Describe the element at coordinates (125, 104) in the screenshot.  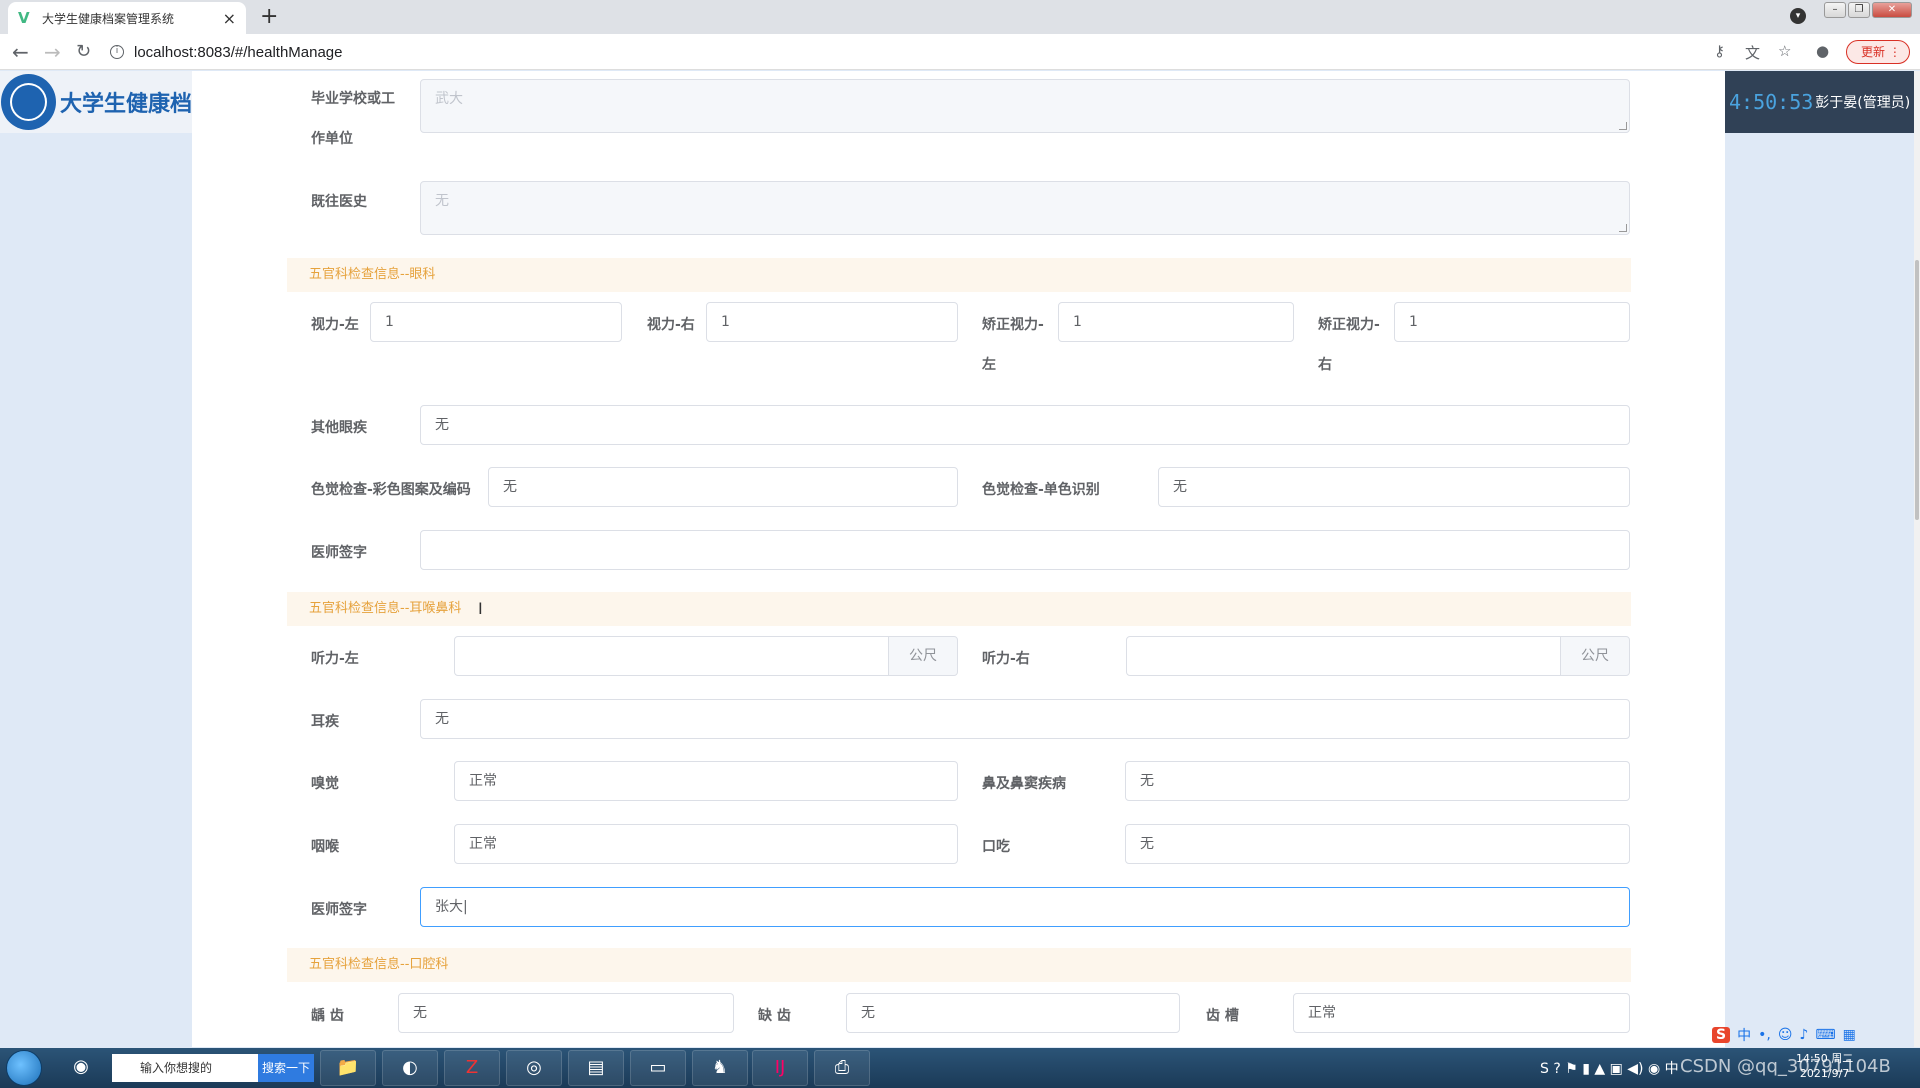
I see `app-title: 大学生健康档` at that location.